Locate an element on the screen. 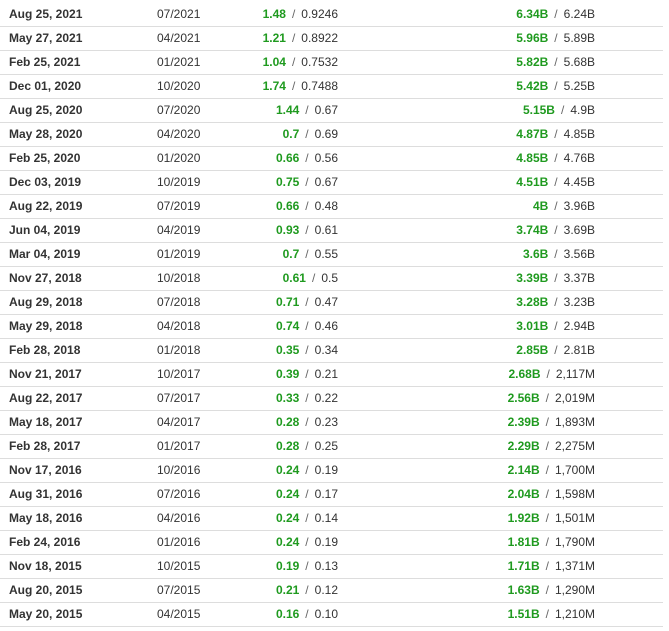 This screenshot has height=631, width=669. table-row: Feb 28, 2017 01/2017 0.28 / 0.25 2.29B / 2,275M is located at coordinates (331, 447).